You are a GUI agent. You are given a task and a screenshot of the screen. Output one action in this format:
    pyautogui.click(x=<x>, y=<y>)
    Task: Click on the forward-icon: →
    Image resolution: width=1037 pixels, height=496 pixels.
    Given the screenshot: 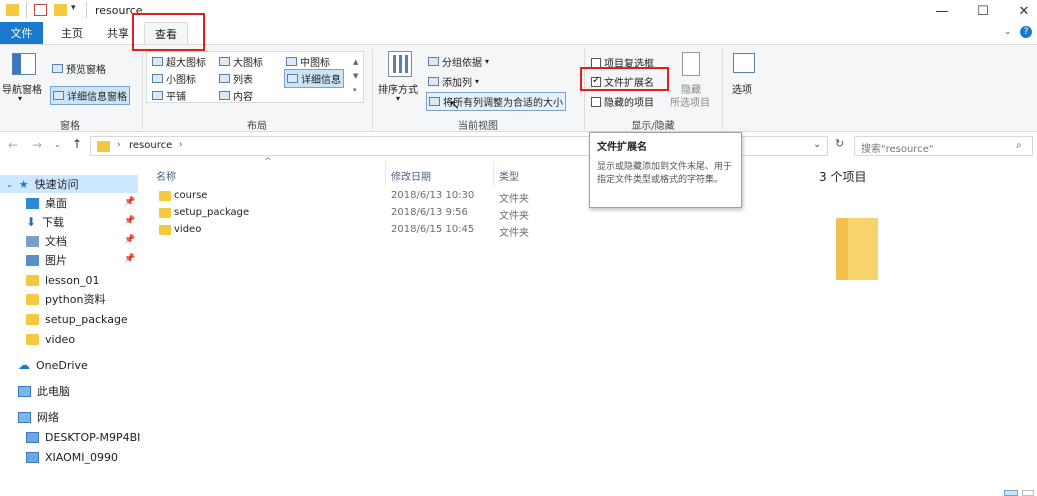 What is the action you would take?
    pyautogui.click(x=37, y=145)
    